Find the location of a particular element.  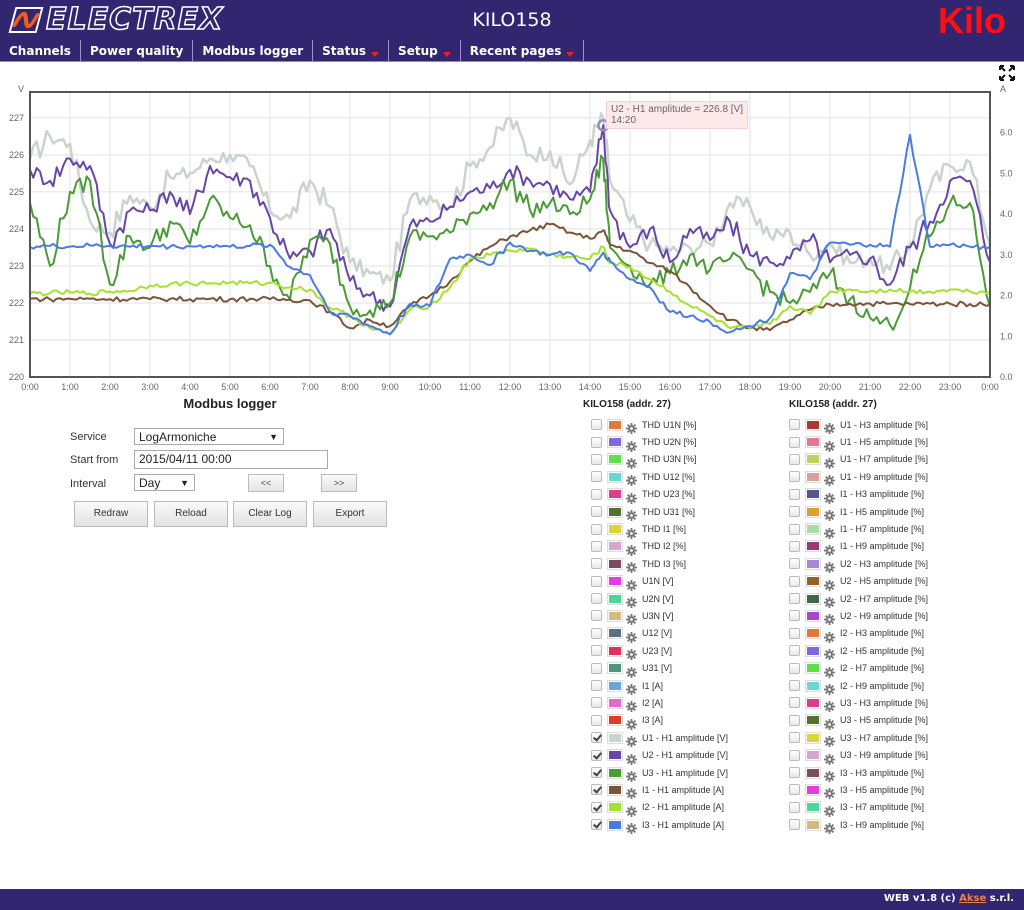

clear-log-button: Clear Log is located at coordinates (270, 514).